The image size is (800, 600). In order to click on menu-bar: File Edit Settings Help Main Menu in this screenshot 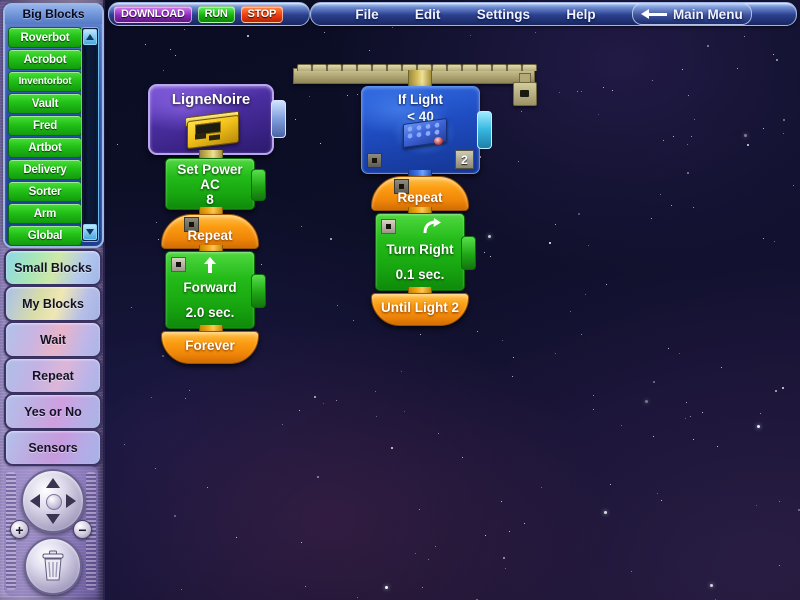, I will do `click(553, 14)`.